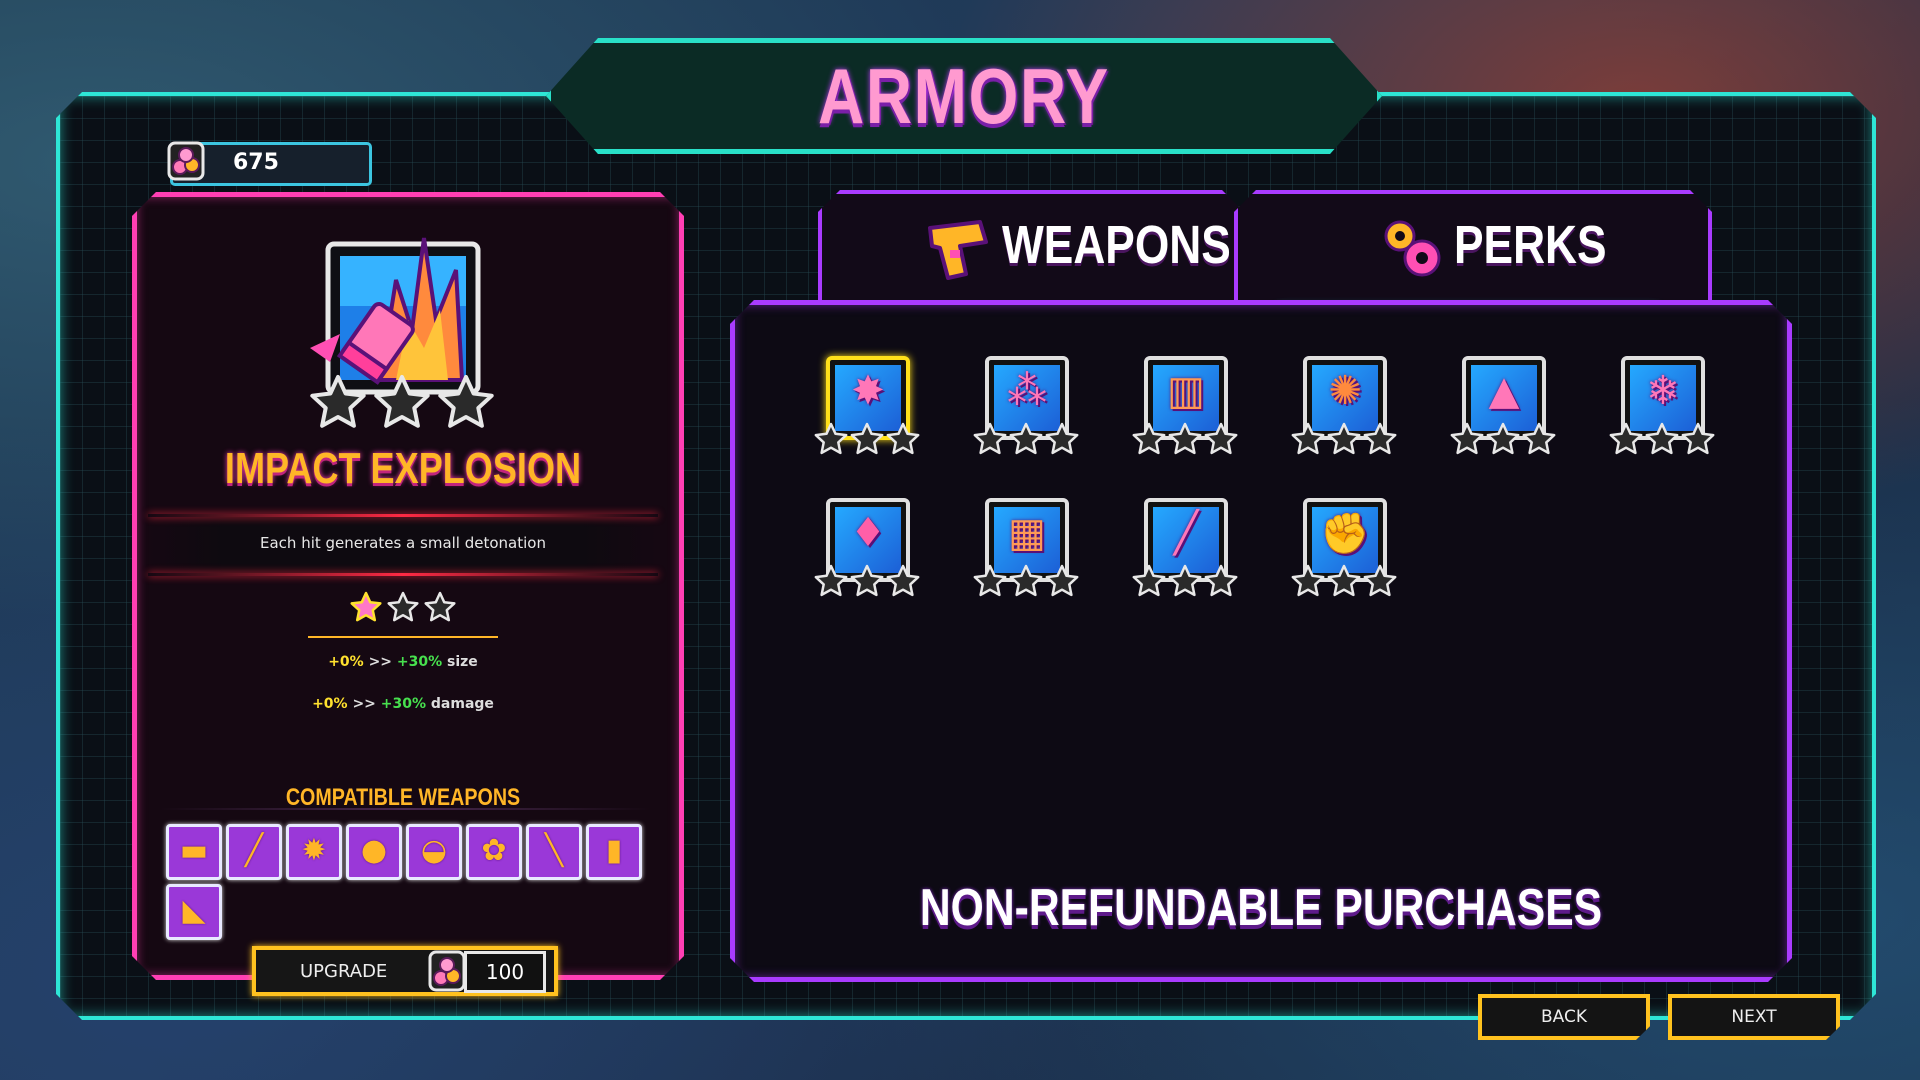  Describe the element at coordinates (419, 662) in the screenshot. I see `stat-size-to: +30%` at that location.